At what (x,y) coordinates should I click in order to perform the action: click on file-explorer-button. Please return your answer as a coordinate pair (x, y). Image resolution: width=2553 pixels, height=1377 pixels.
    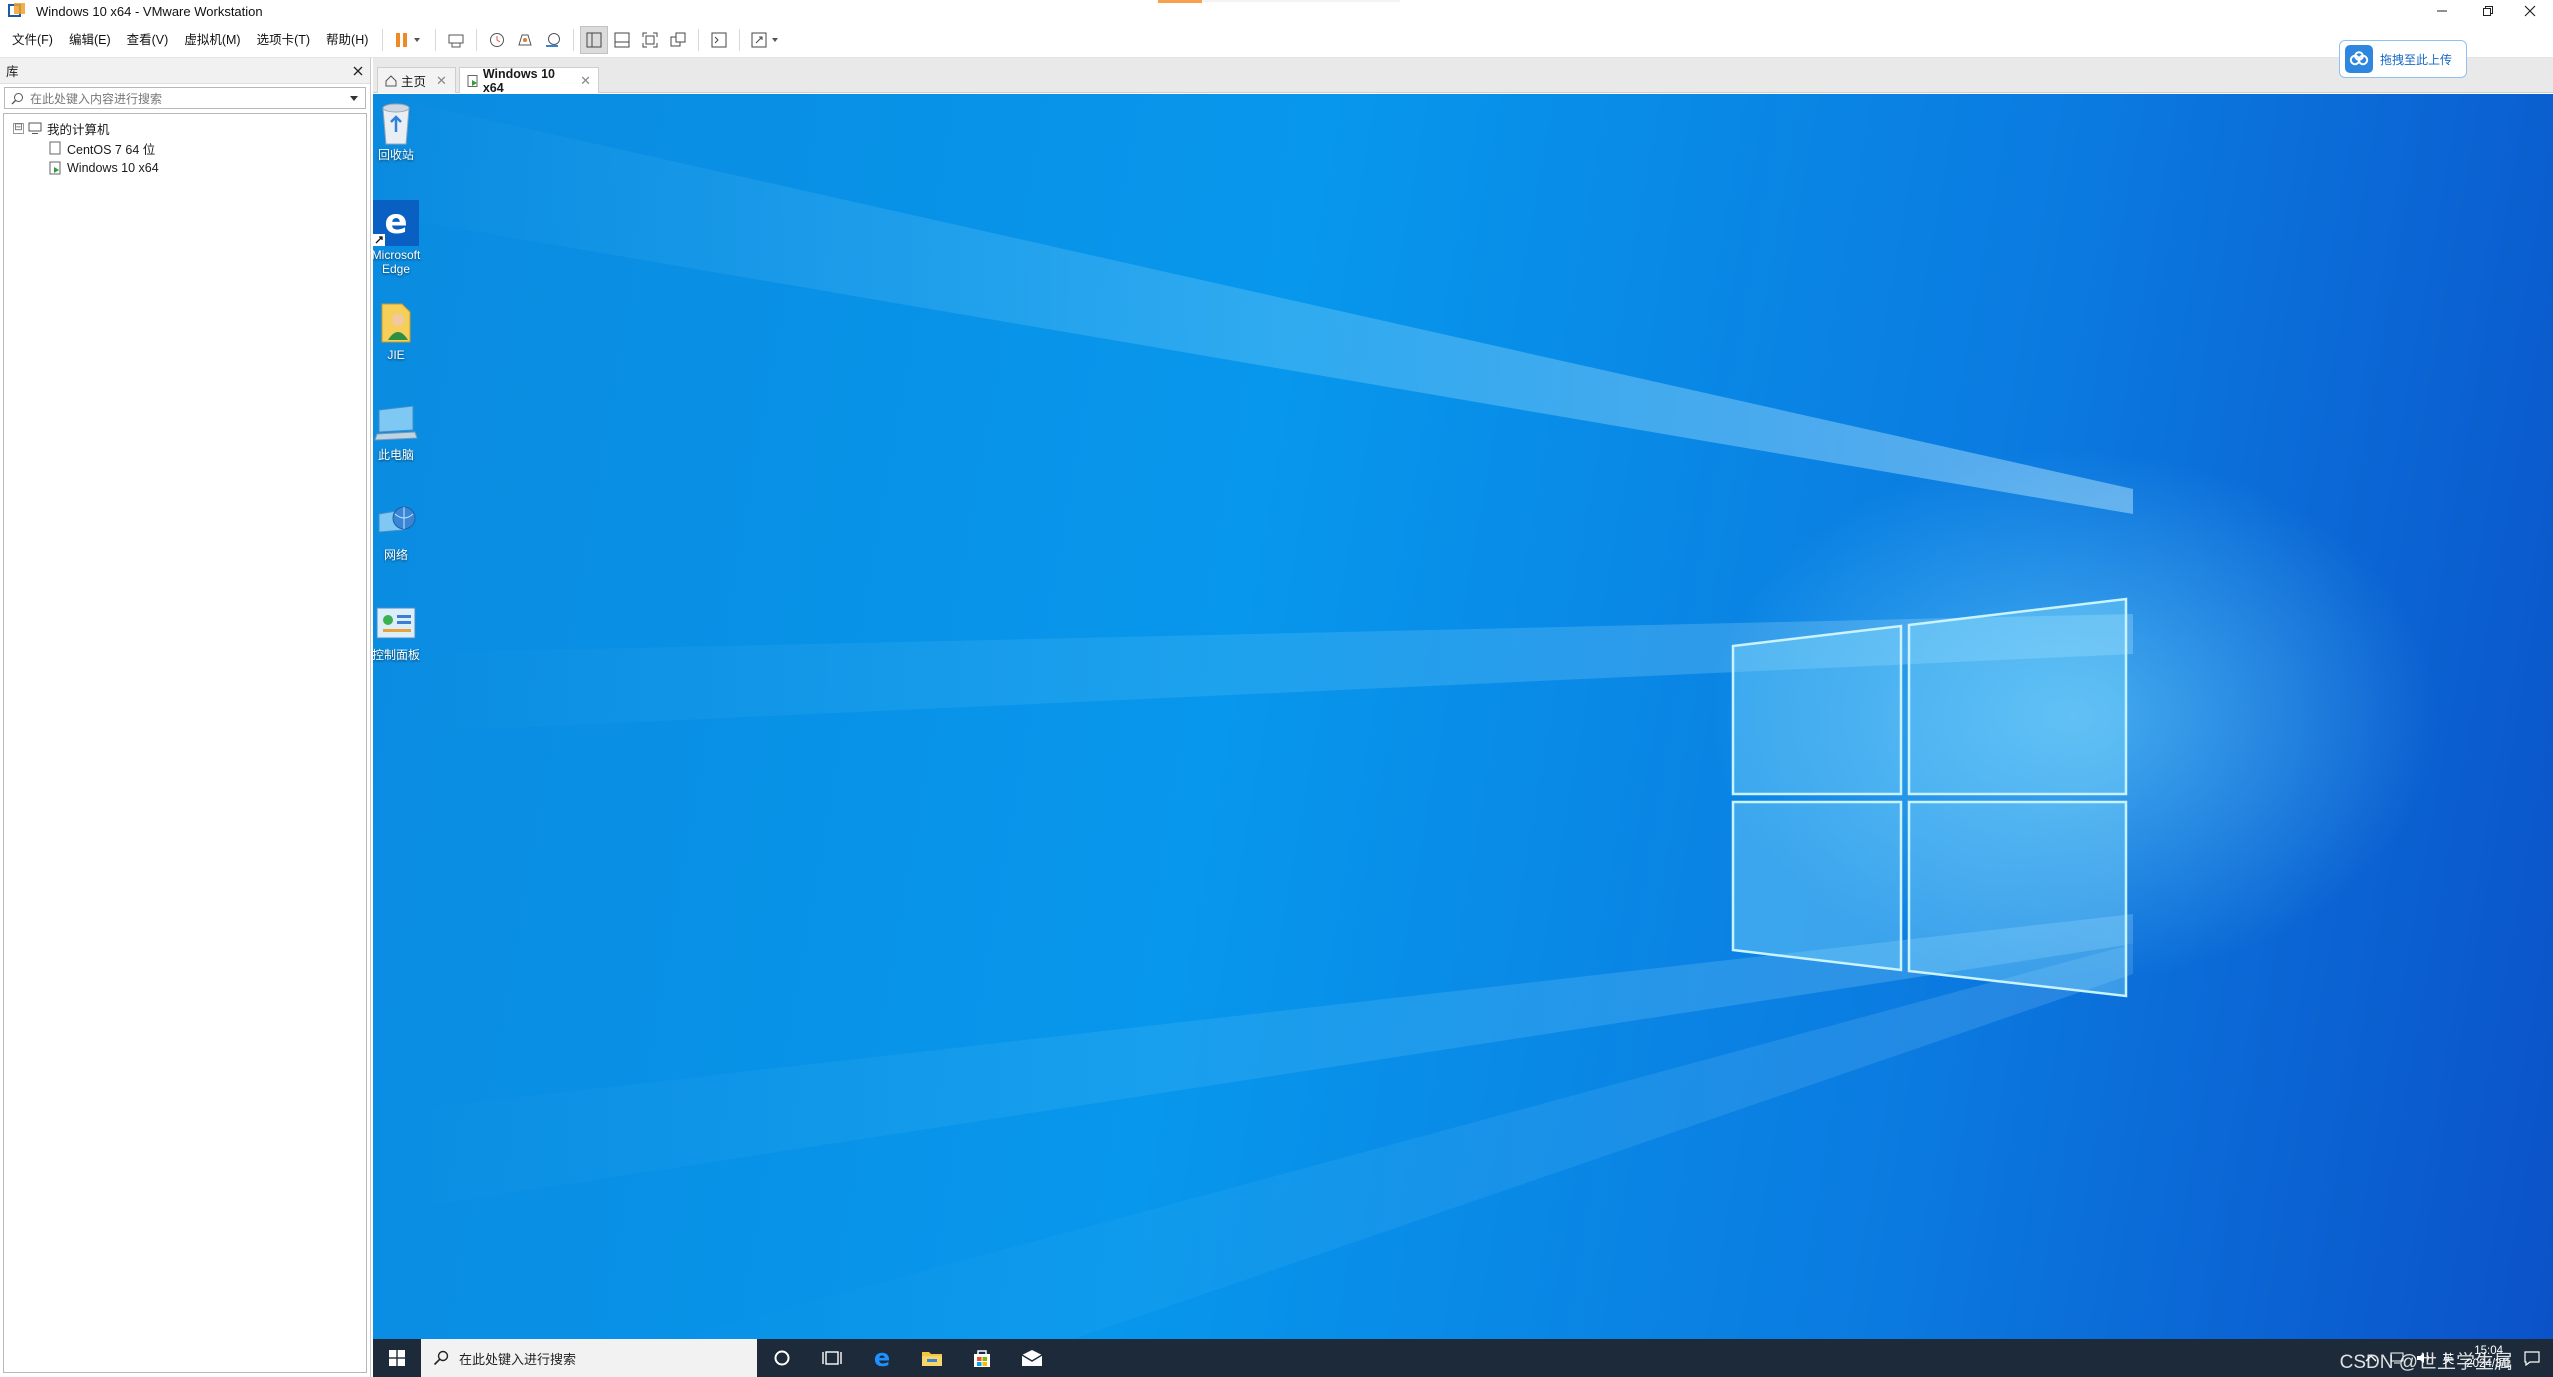
    Looking at the image, I should click on (932, 1358).